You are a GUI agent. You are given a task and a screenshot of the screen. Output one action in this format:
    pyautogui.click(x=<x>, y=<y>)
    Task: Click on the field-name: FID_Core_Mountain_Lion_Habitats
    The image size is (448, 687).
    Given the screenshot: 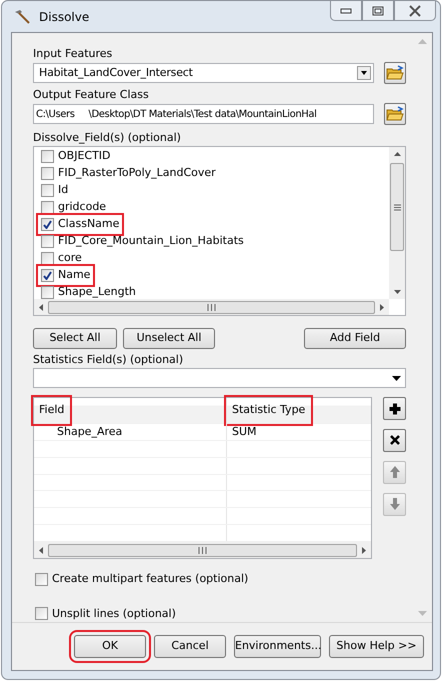 What is the action you would take?
    pyautogui.click(x=151, y=241)
    